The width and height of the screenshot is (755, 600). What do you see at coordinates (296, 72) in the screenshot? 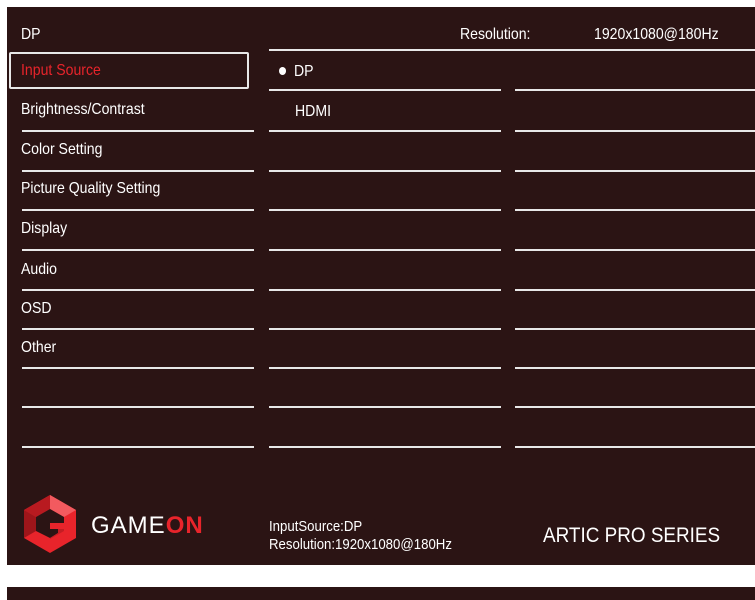
I see `option-dp: DP` at bounding box center [296, 72].